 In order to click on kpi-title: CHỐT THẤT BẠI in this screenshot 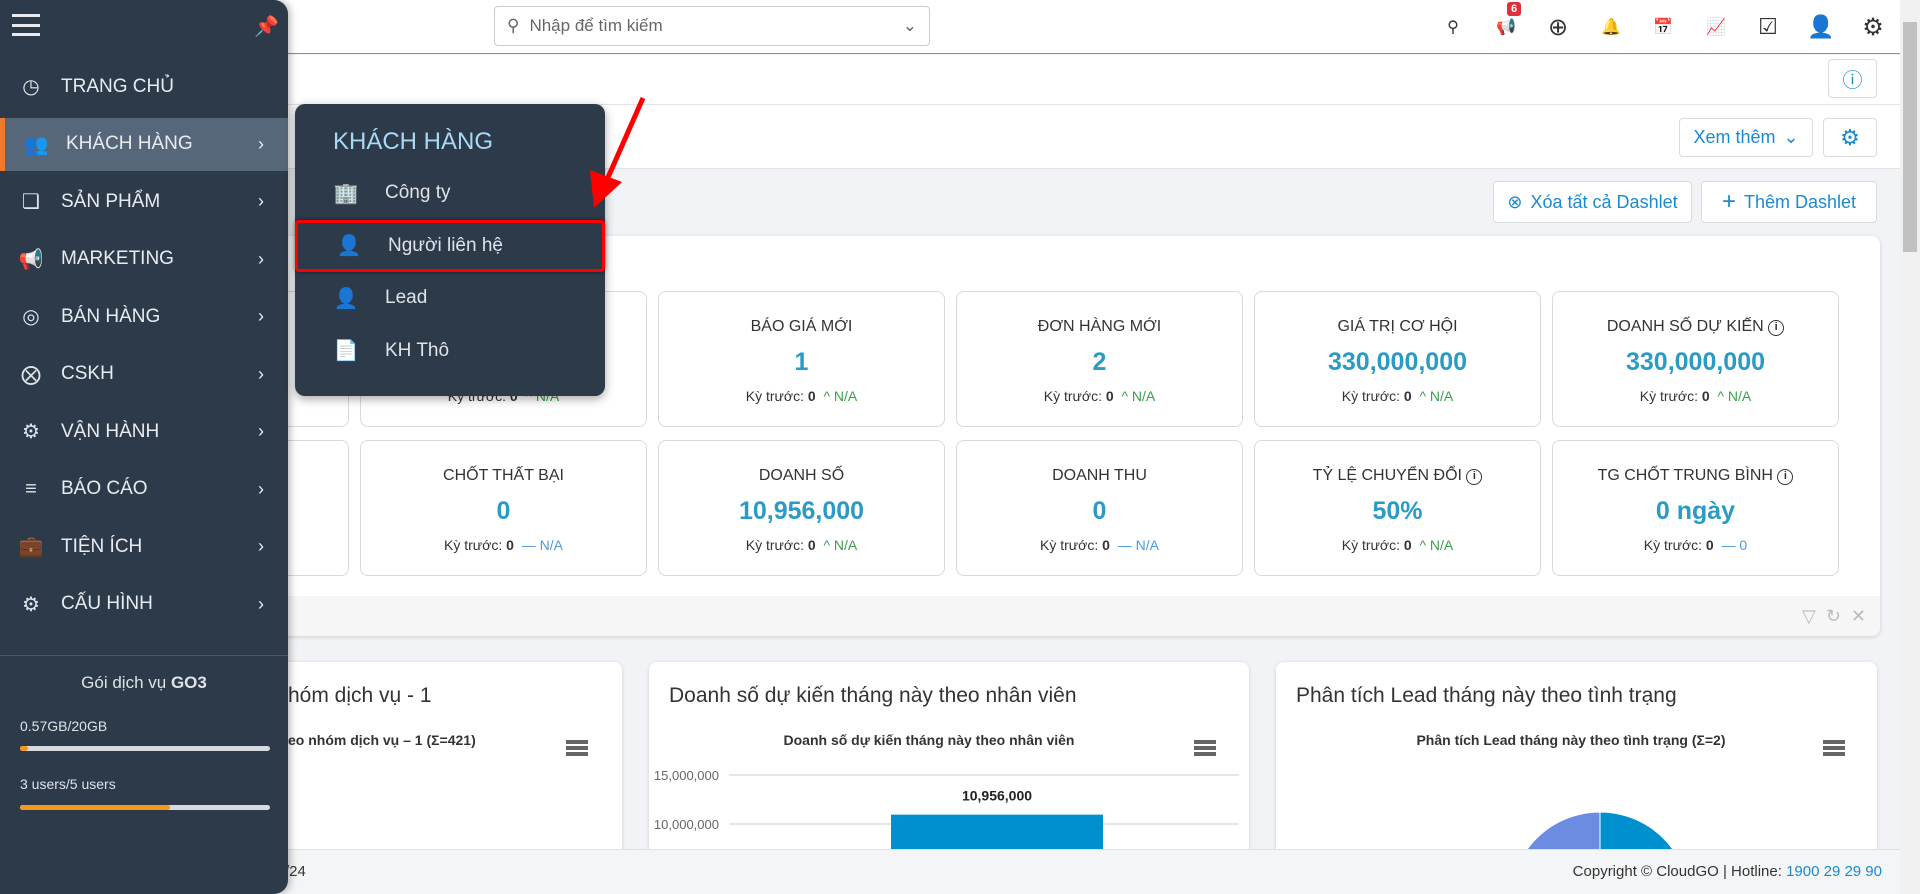, I will do `click(503, 475)`.